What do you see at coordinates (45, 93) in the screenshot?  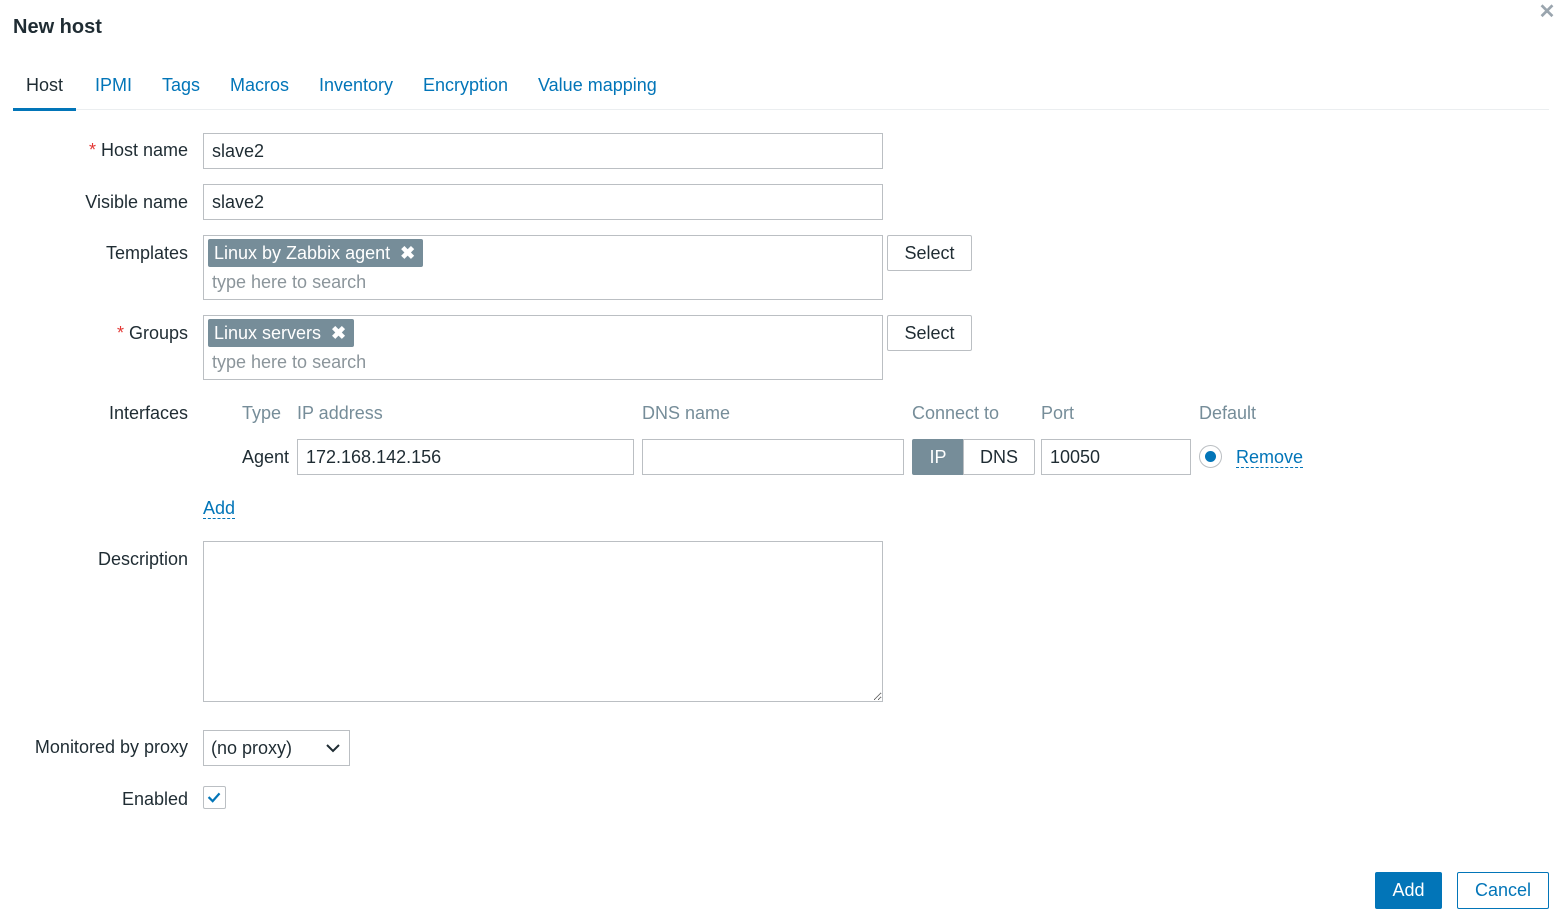 I see `tab-host: Host` at bounding box center [45, 93].